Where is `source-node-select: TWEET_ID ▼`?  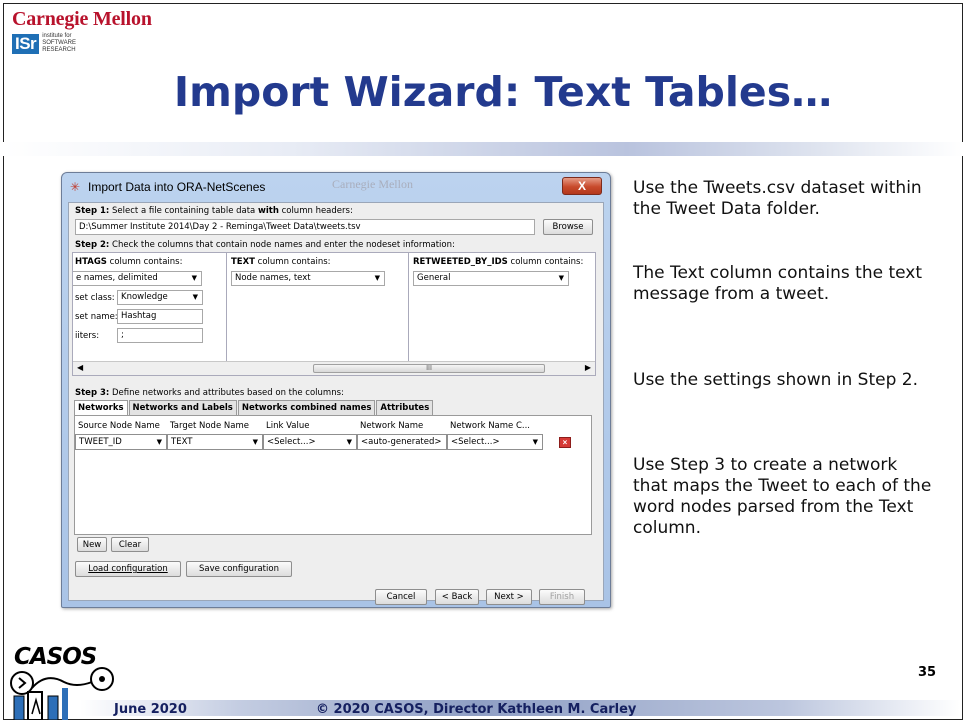 source-node-select: TWEET_ID ▼ is located at coordinates (121, 442).